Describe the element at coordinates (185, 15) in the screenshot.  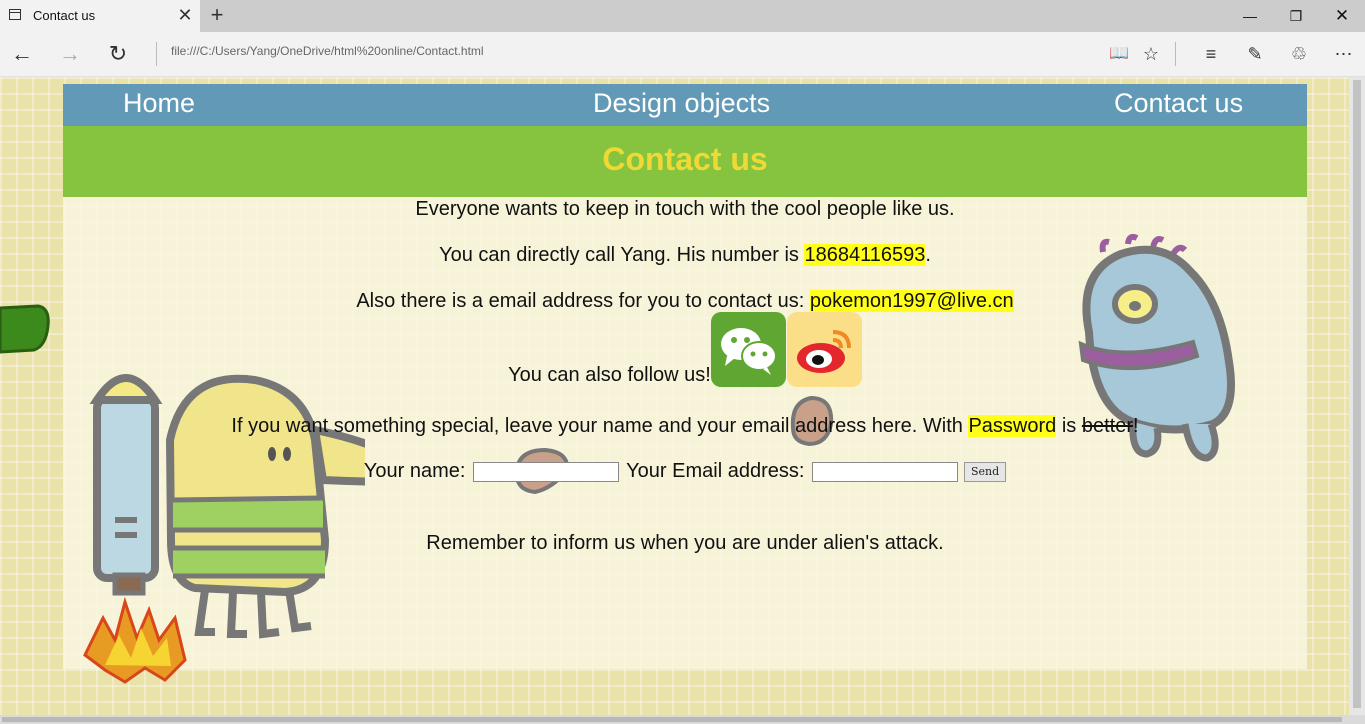
I see `close-tab-icon: ✕` at that location.